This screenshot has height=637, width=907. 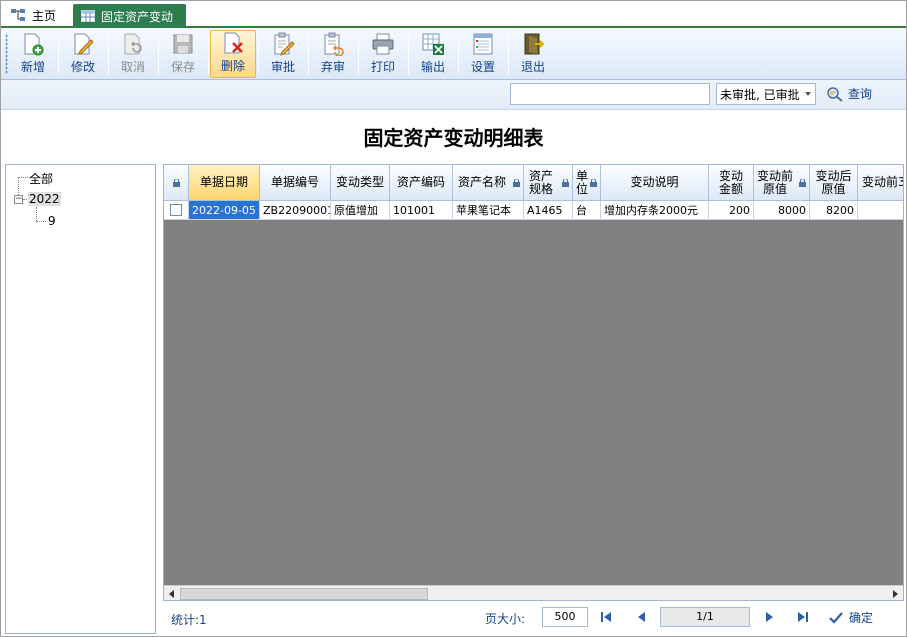 I want to click on add-doc-icon, so click(x=34, y=44).